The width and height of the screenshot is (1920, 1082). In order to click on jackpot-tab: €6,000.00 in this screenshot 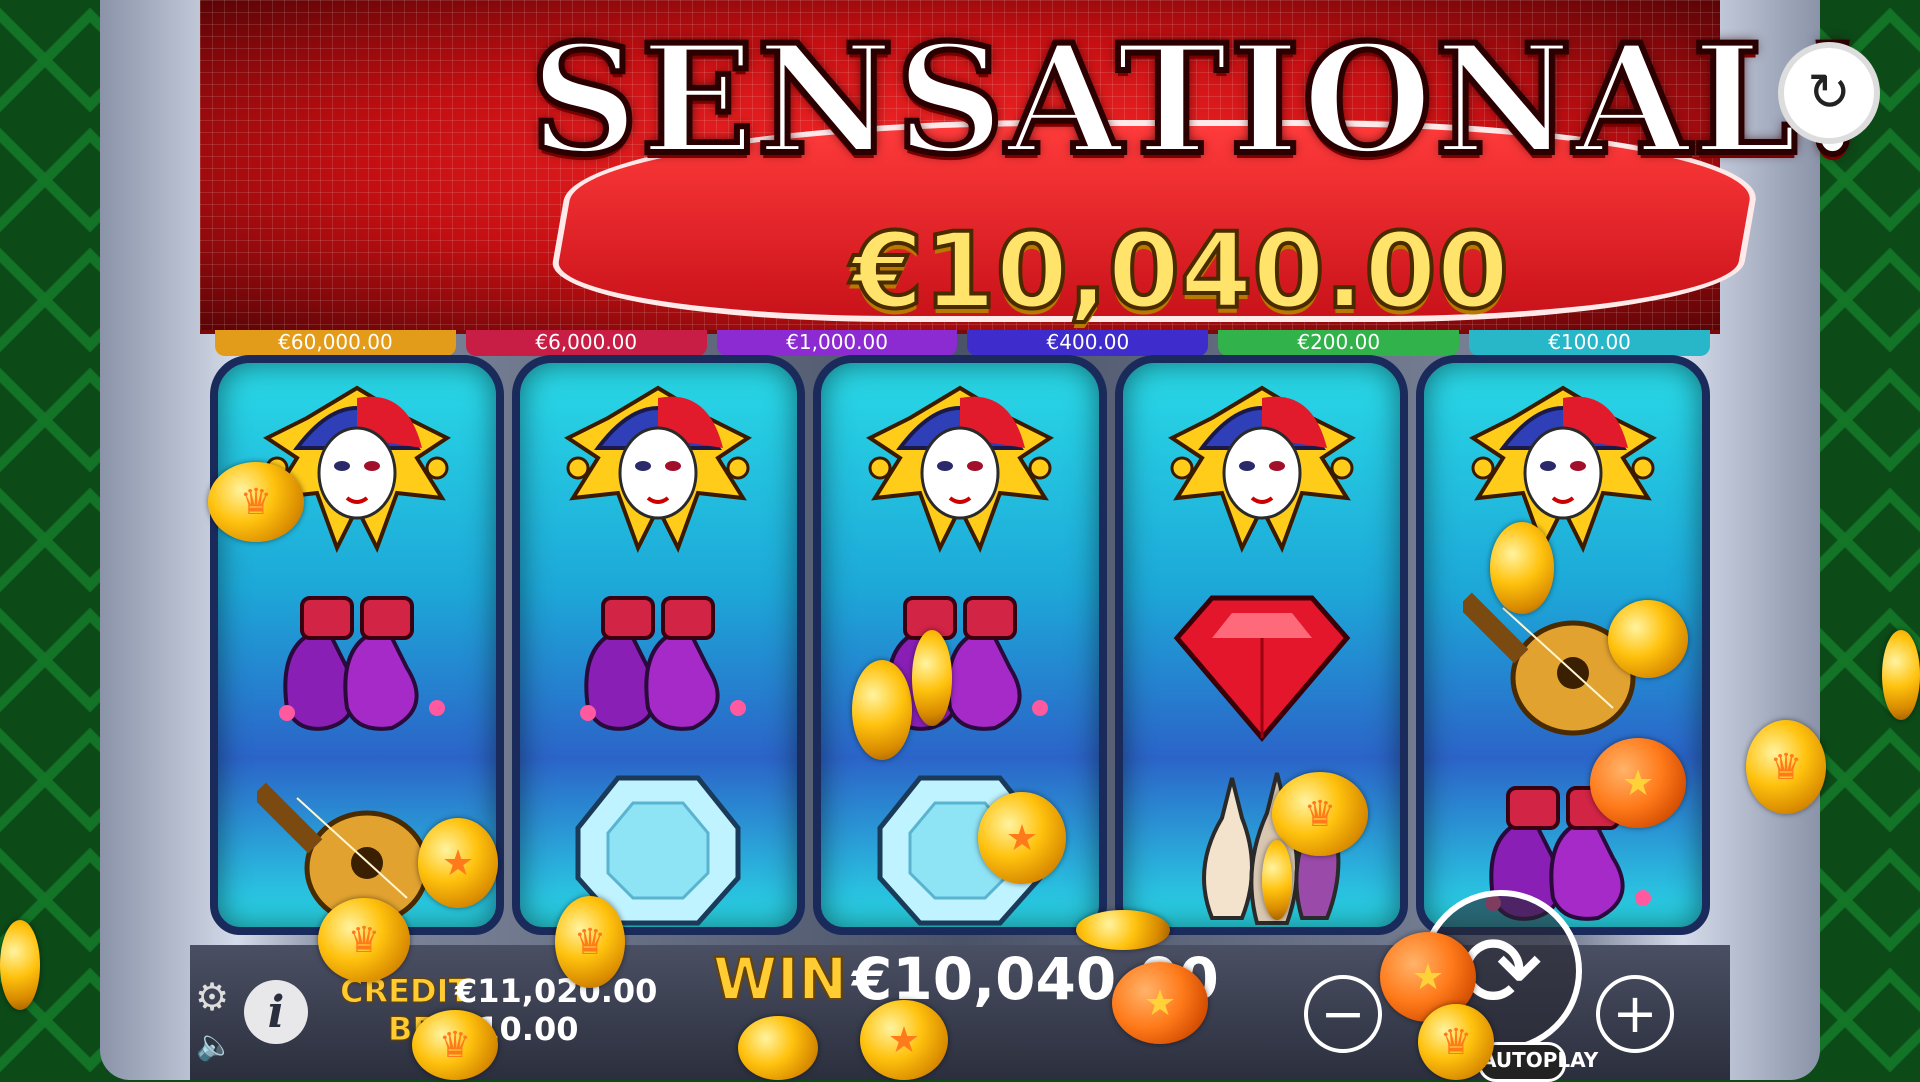, I will do `click(586, 343)`.